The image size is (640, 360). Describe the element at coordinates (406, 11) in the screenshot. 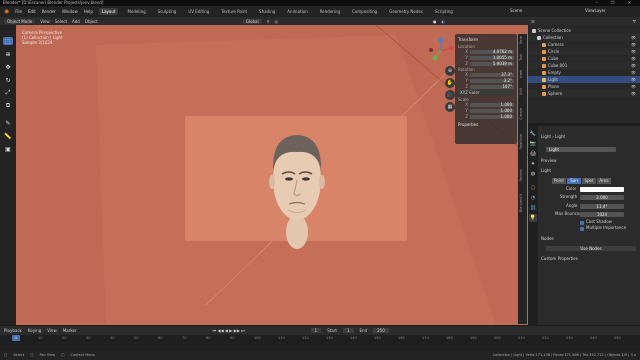

I see `tab-geometry-nodes: Geometry Nodes` at that location.